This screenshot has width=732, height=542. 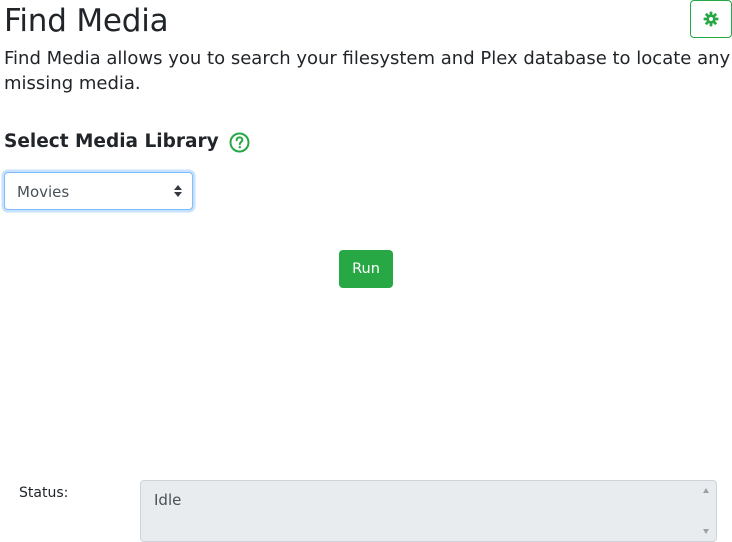 I want to click on library-heading-label: Select Media Library, so click(x=111, y=141).